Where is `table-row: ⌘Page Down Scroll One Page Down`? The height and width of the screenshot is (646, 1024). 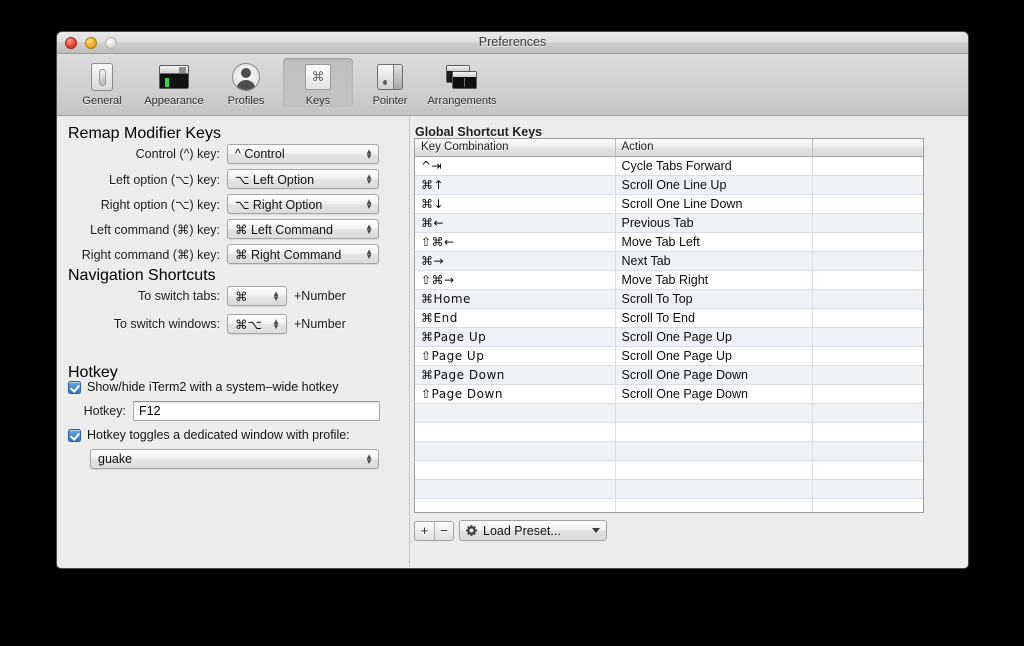
table-row: ⌘Page Down Scroll One Page Down is located at coordinates (669, 375).